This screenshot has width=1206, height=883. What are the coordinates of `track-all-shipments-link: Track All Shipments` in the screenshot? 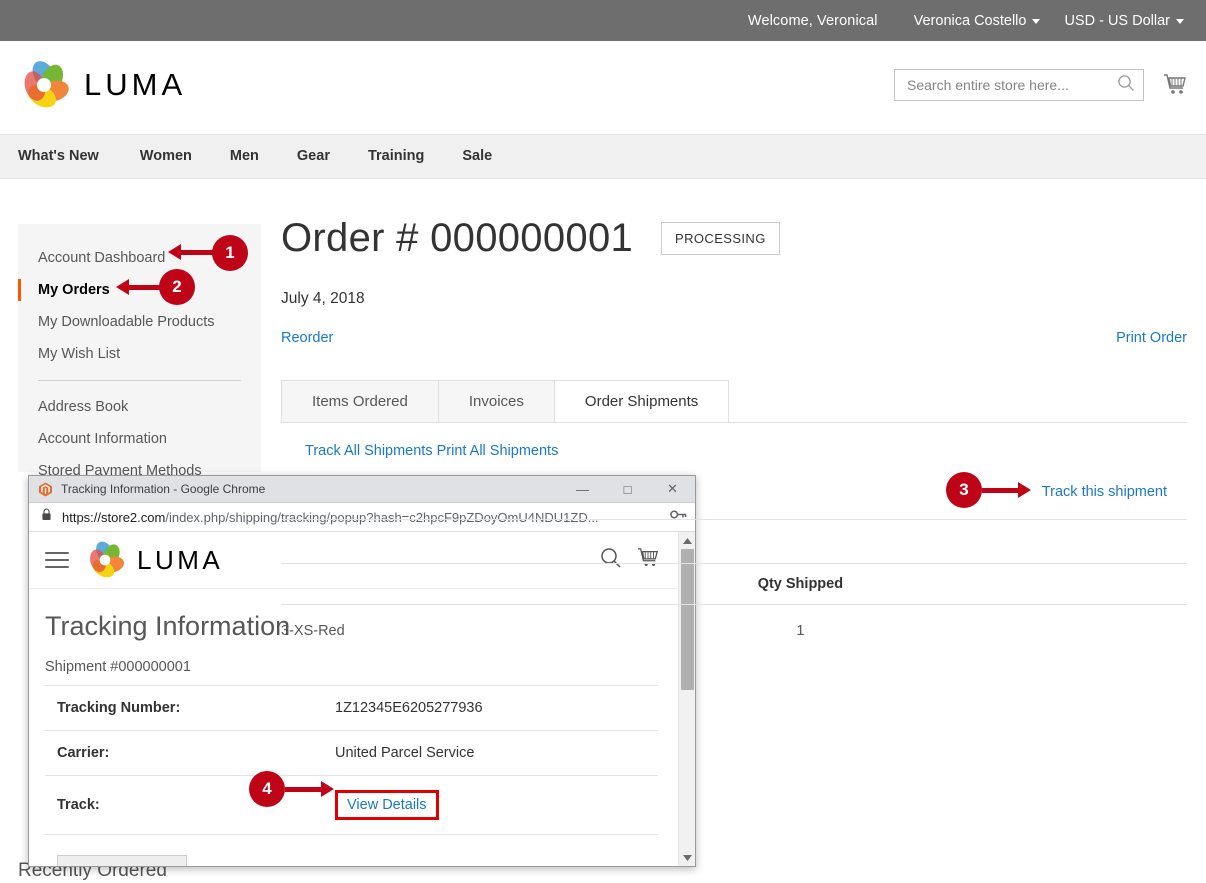 It's located at (369, 451).